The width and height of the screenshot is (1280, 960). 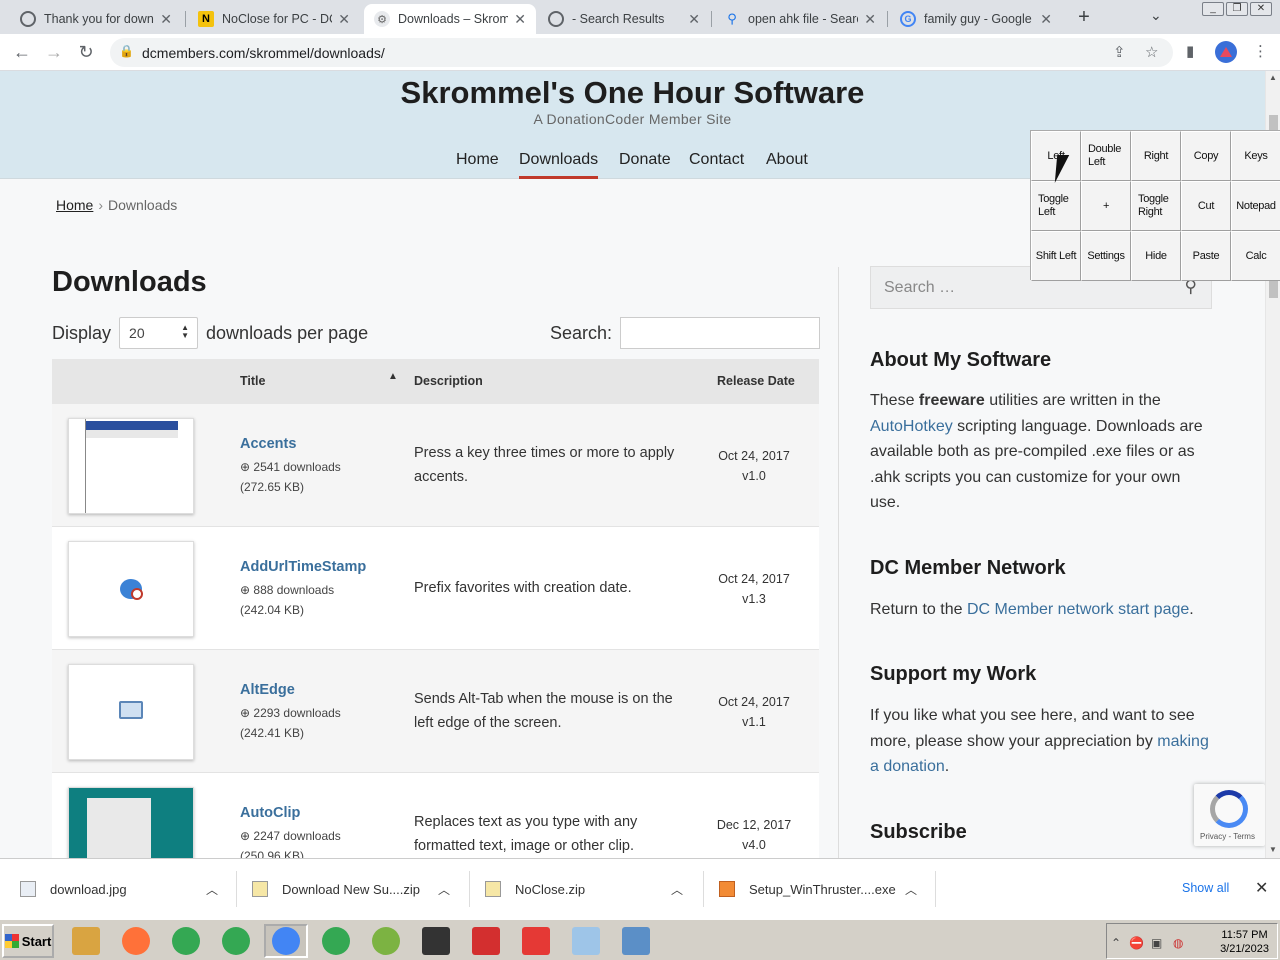 What do you see at coordinates (267, 690) in the screenshot?
I see `item-name: AltEdge` at bounding box center [267, 690].